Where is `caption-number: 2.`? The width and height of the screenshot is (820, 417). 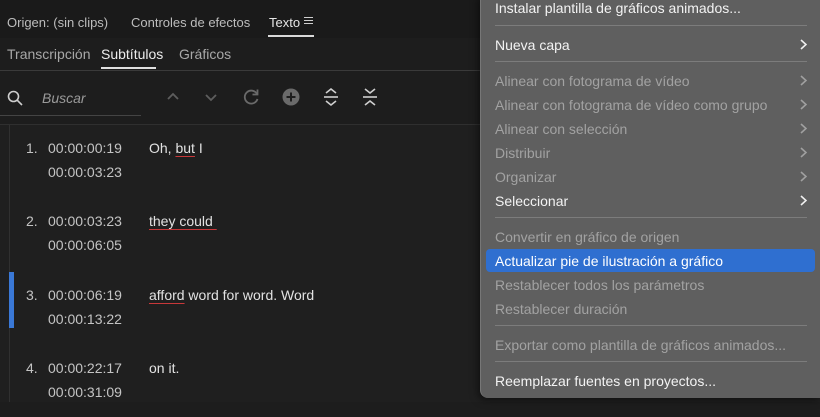
caption-number: 2. is located at coordinates (32, 221).